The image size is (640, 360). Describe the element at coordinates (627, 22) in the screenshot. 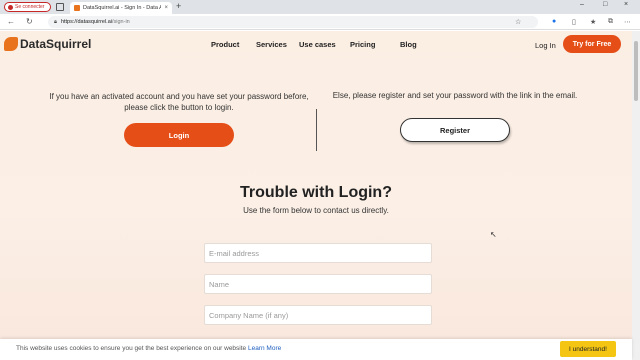

I see `settings-more-icon: ⋯` at that location.